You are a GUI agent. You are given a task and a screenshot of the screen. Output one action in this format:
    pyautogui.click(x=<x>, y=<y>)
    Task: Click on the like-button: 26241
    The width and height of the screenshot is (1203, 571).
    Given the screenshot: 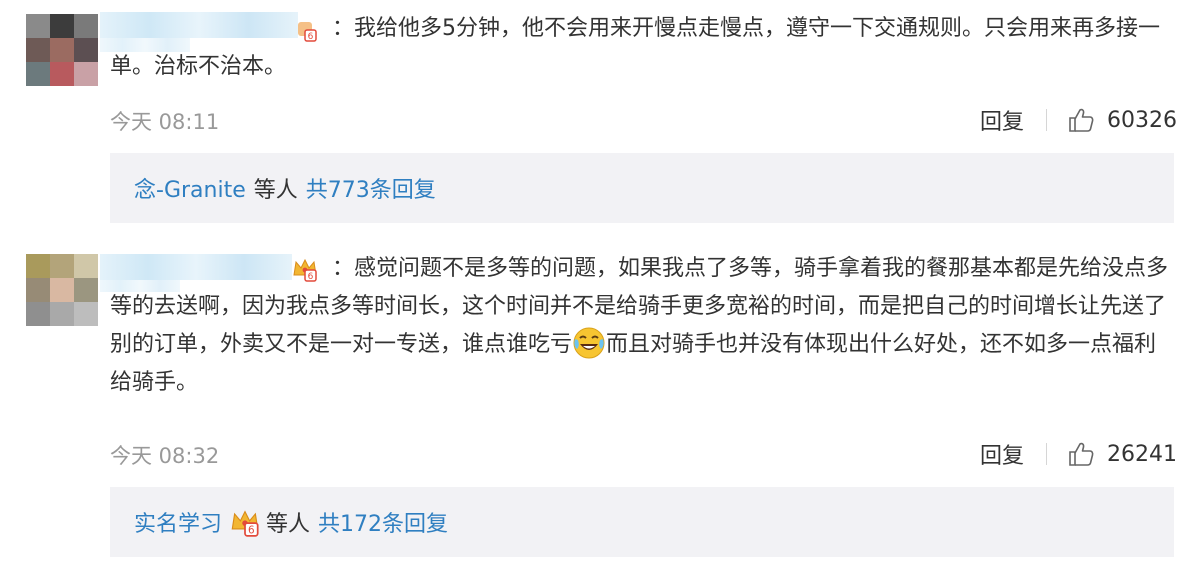 What is the action you would take?
    pyautogui.click(x=1122, y=454)
    